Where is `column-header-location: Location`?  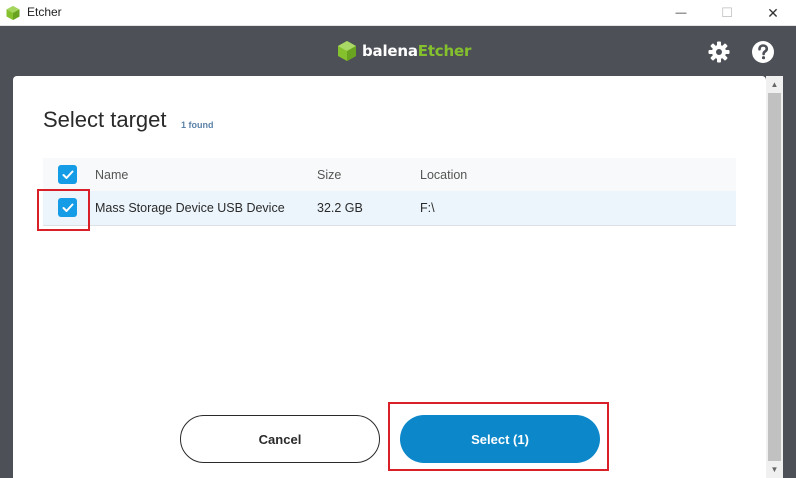 column-header-location: Location is located at coordinates (443, 174).